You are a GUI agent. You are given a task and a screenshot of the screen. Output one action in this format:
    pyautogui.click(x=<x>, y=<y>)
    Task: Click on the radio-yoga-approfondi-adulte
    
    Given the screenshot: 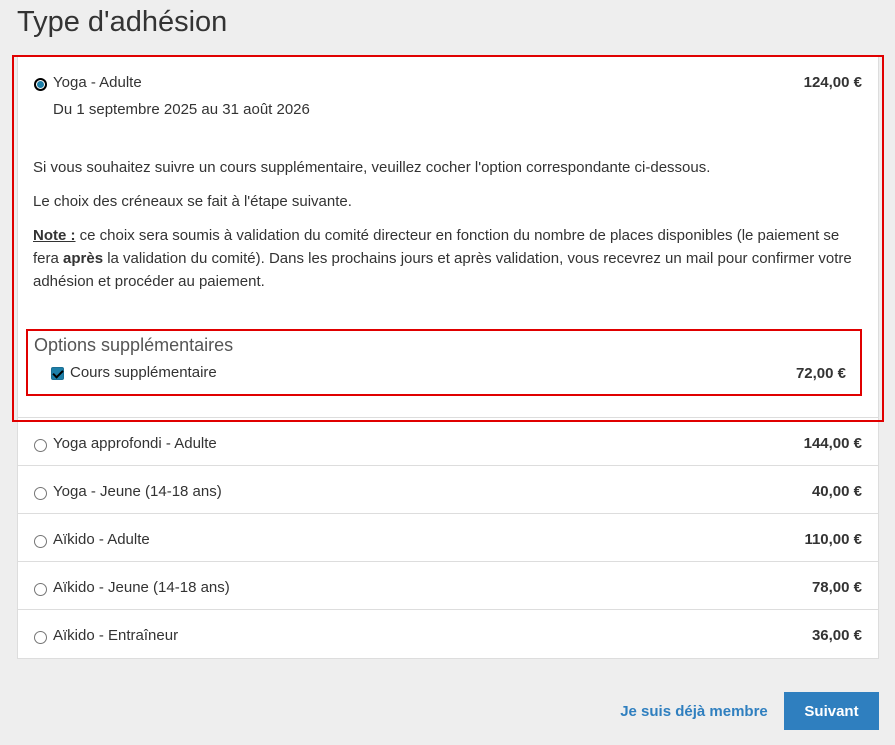 What is the action you would take?
    pyautogui.click(x=40, y=445)
    